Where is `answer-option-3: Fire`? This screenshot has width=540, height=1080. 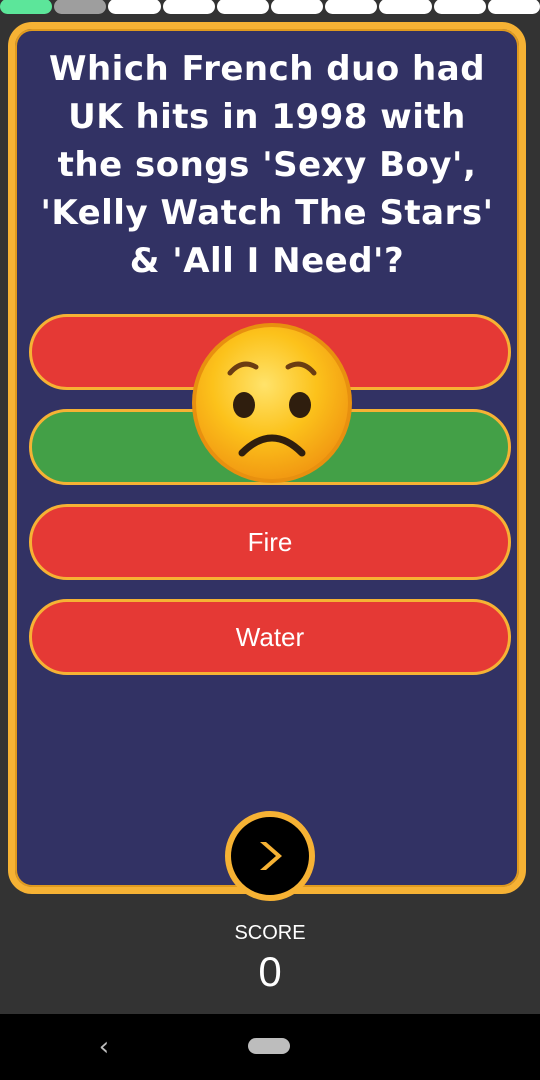 answer-option-3: Fire is located at coordinates (270, 542).